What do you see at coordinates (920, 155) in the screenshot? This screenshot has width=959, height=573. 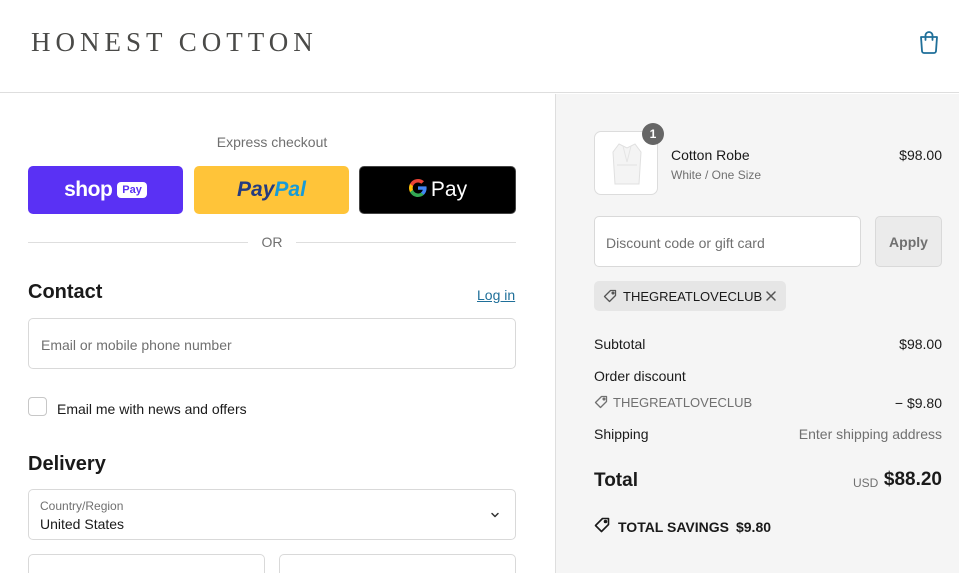 I see `product-price: $98.00` at bounding box center [920, 155].